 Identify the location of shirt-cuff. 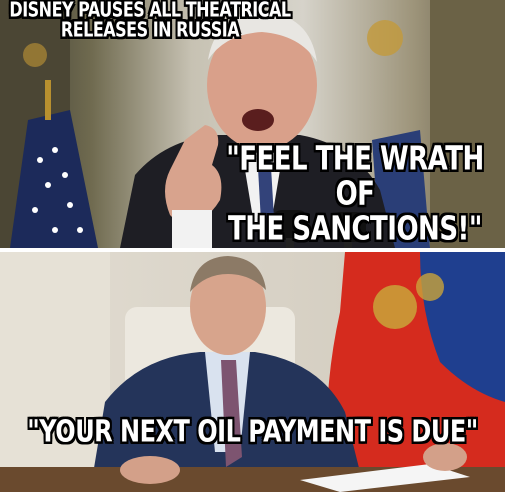
(192, 229).